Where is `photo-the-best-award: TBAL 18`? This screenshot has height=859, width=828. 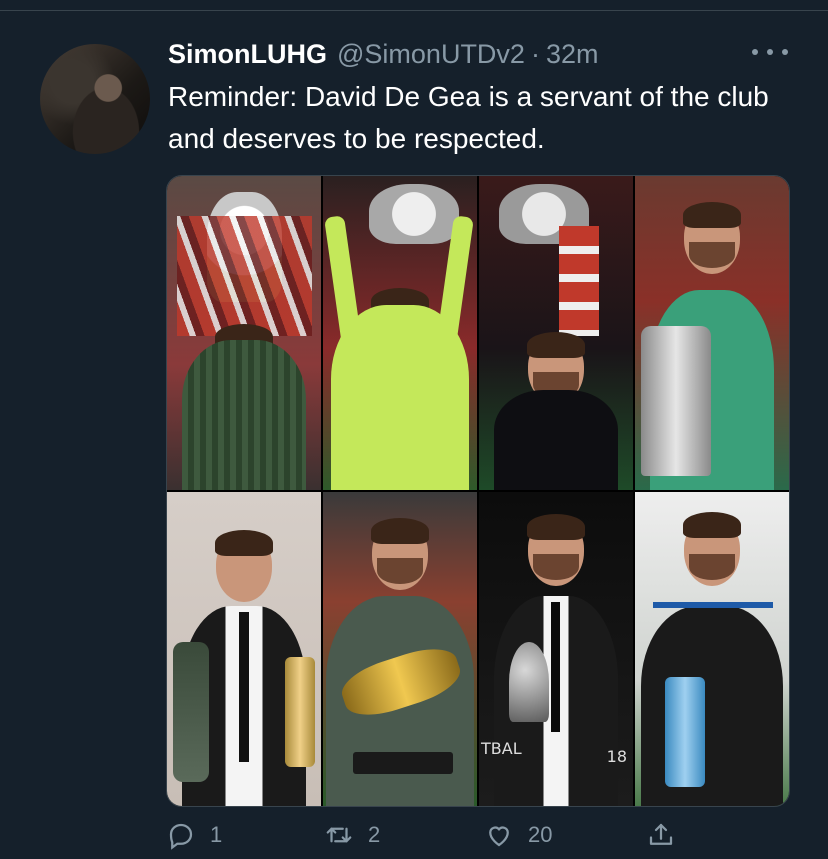 photo-the-best-award: TBAL 18 is located at coordinates (556, 649).